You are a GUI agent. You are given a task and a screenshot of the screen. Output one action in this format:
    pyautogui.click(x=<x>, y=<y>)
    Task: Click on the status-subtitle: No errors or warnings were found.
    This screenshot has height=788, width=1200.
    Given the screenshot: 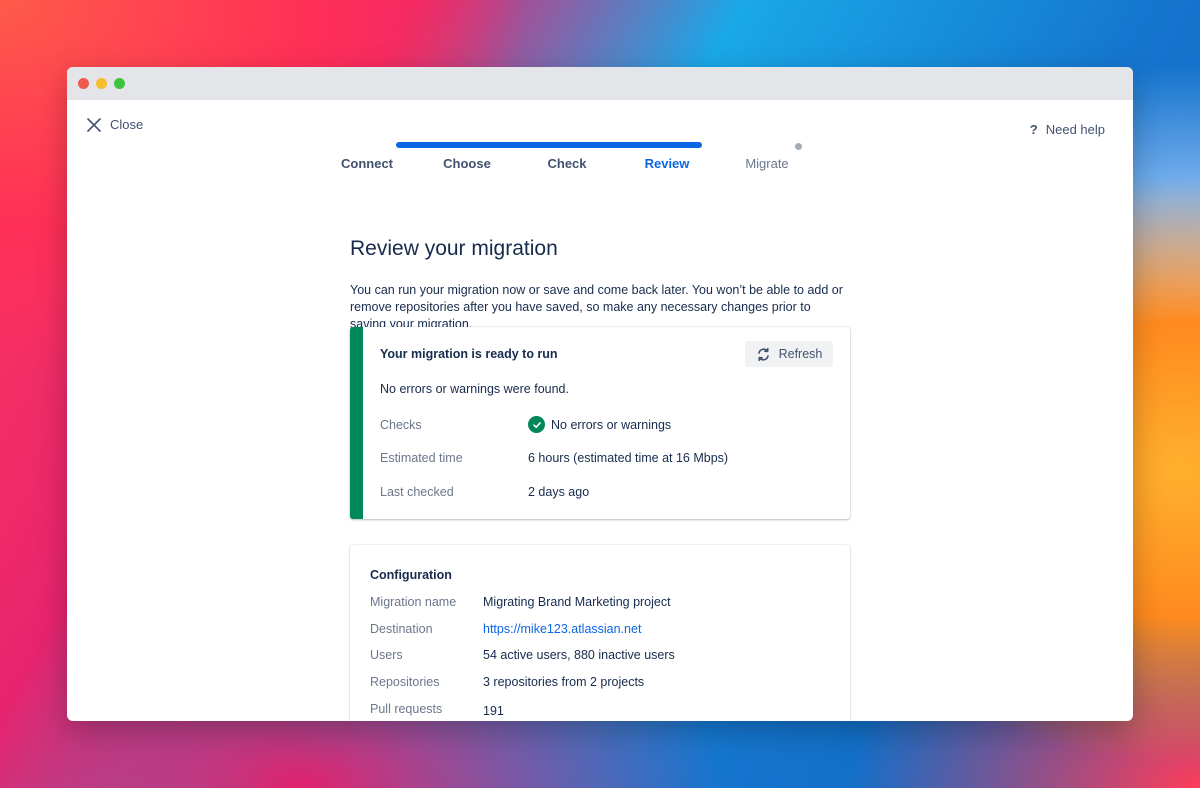 What is the action you would take?
    pyautogui.click(x=474, y=389)
    